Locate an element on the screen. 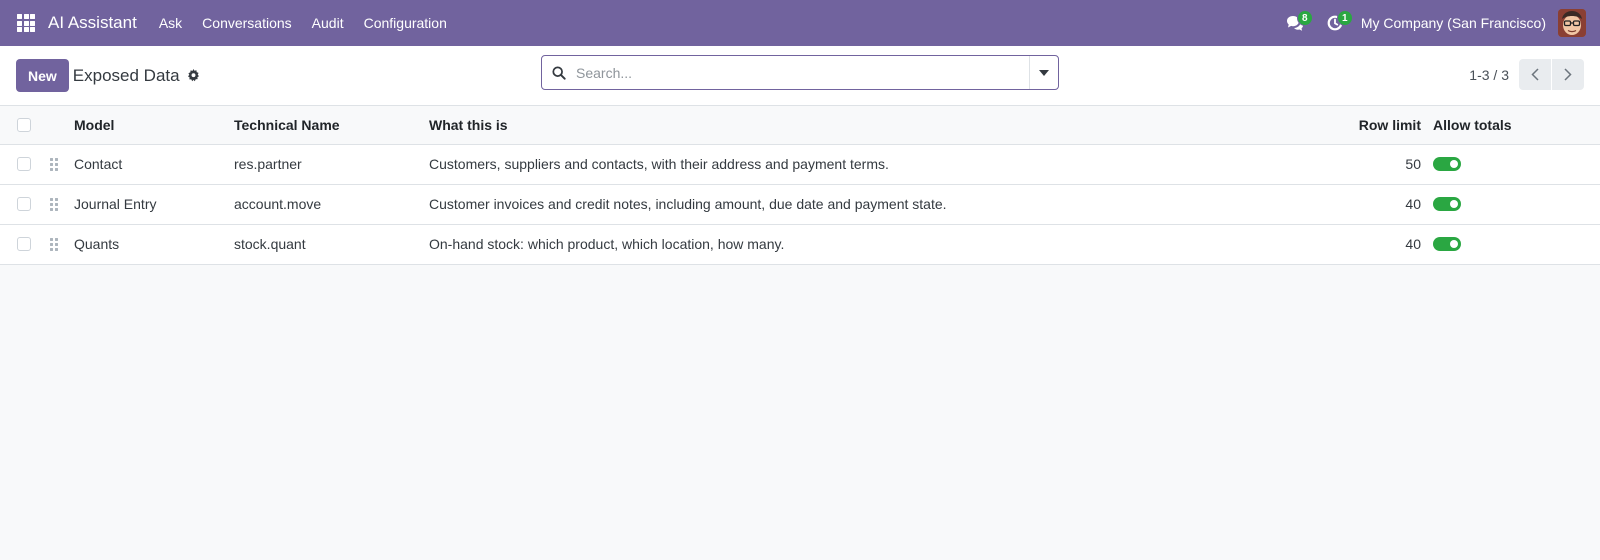  company-switcher: My Company (San Francisco) is located at coordinates (1456, 23).